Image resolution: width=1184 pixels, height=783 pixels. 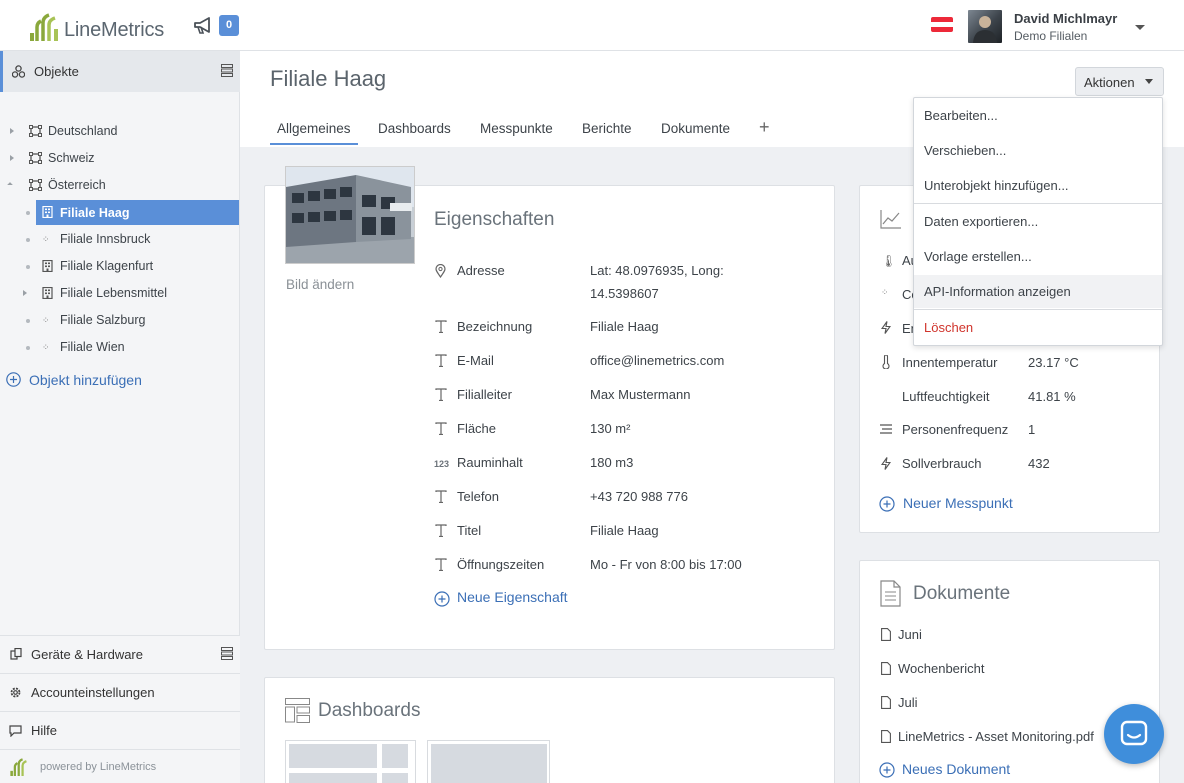 What do you see at coordinates (945, 396) in the screenshot?
I see `measurement-label: Luftfeuchtigkeit` at bounding box center [945, 396].